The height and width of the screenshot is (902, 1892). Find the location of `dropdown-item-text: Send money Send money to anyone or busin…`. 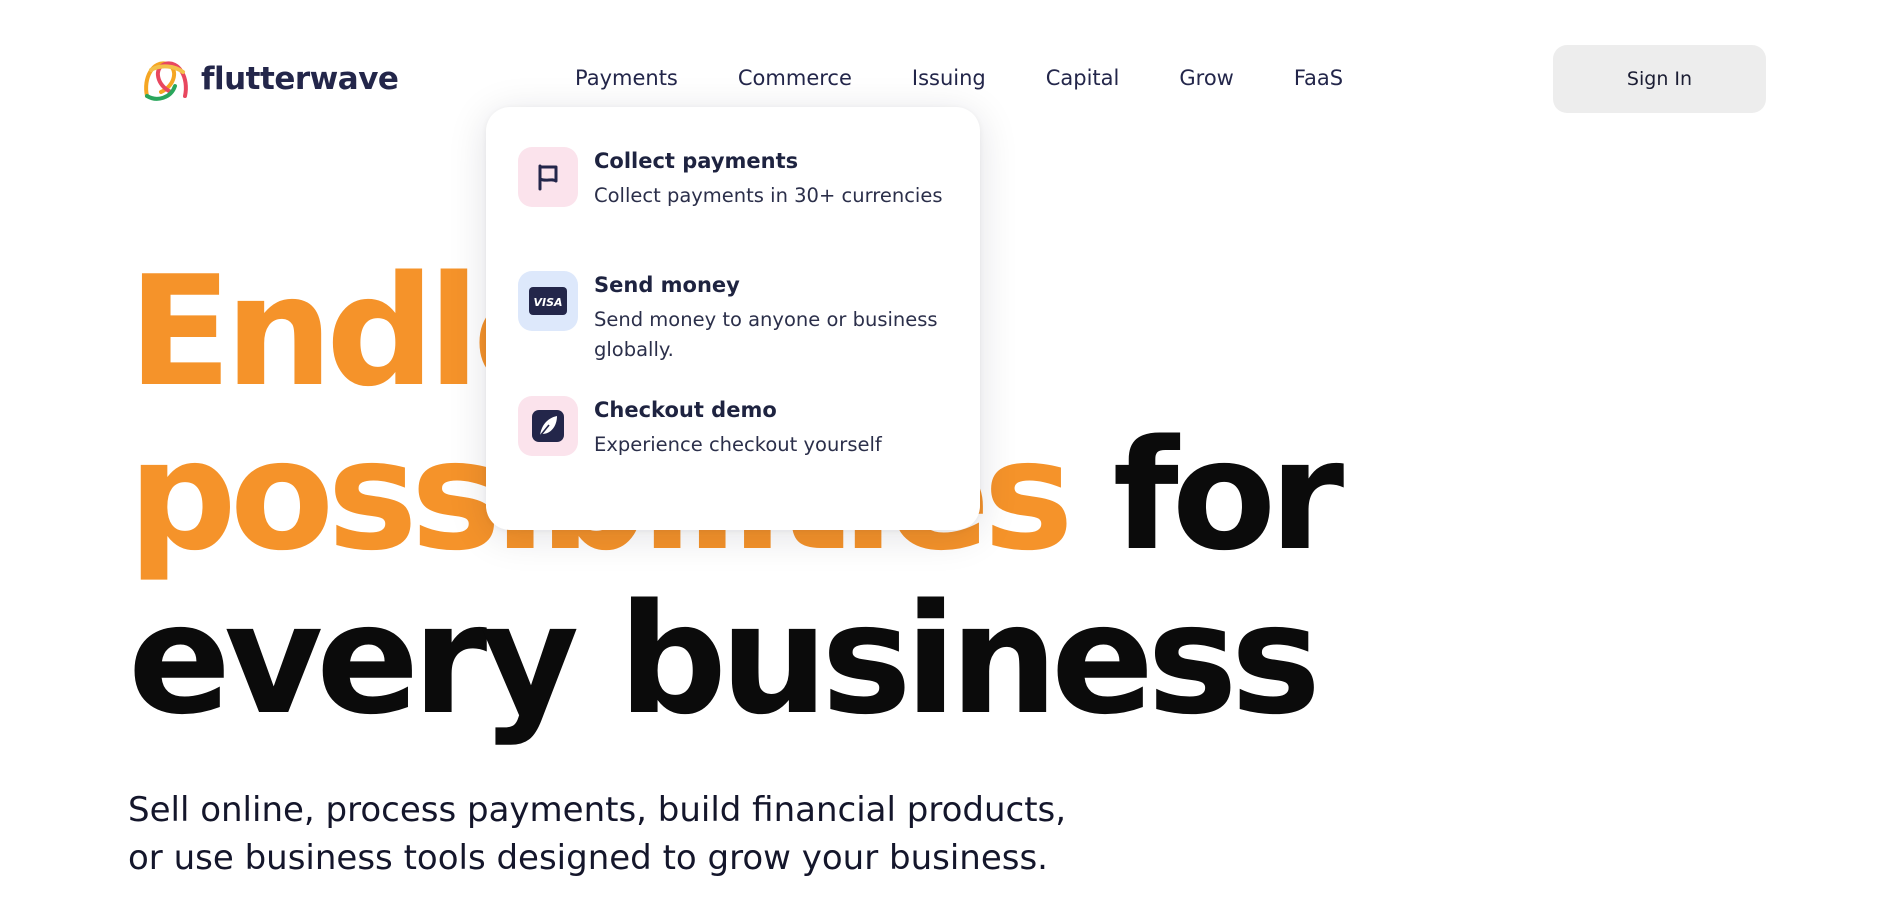

dropdown-item-text: Send money Send money to anyone or busin… is located at coordinates (774, 318).